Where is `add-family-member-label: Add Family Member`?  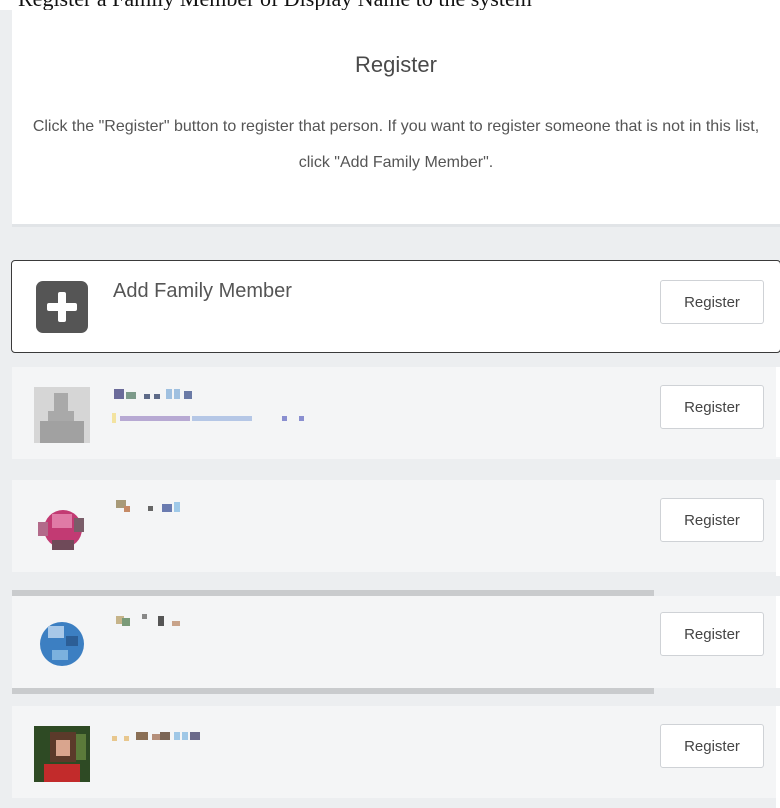 add-family-member-label: Add Family Member is located at coordinates (202, 291).